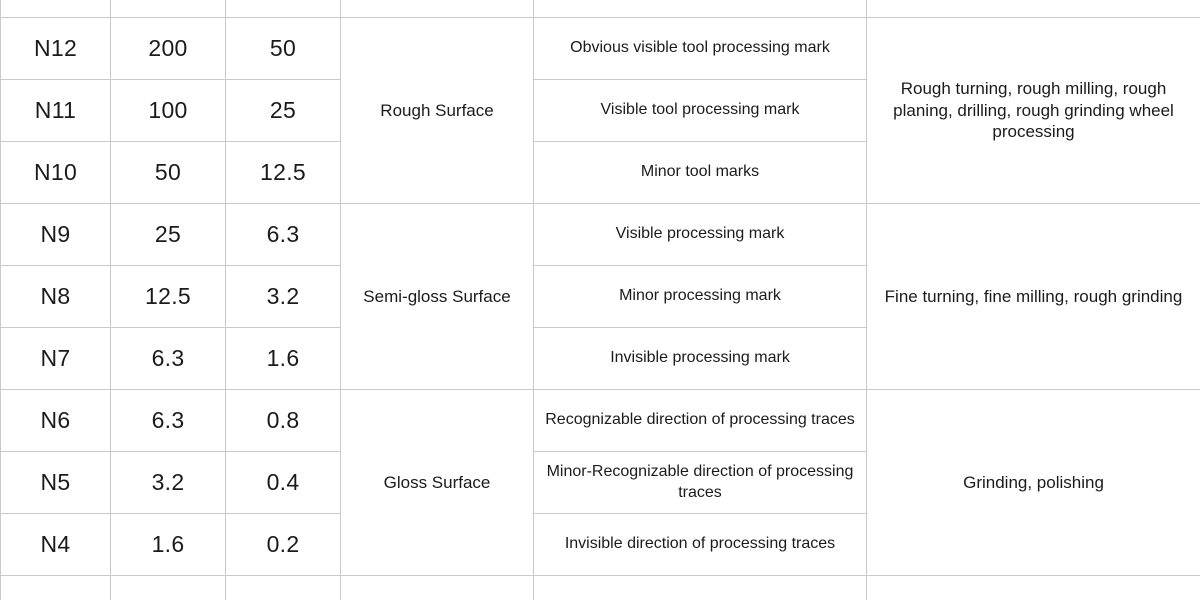 Image resolution: width=1200 pixels, height=600 pixels. Describe the element at coordinates (700, 587) in the screenshot. I see `cell-feel` at that location.